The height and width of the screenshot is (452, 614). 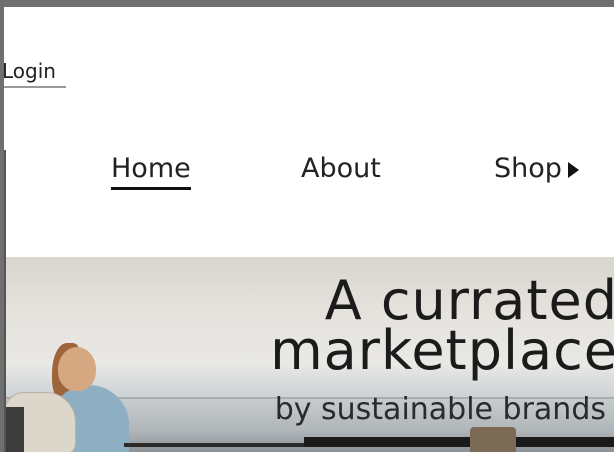 What do you see at coordinates (77, 369) in the screenshot?
I see `hero-person-head` at bounding box center [77, 369].